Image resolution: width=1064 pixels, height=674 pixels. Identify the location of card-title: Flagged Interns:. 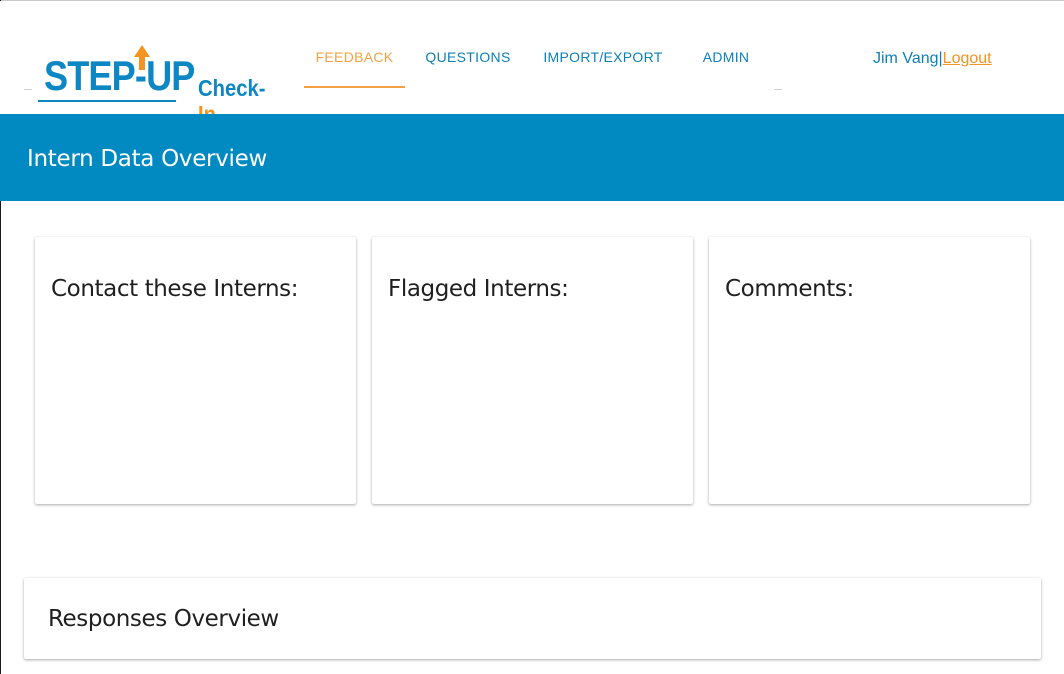
(478, 289).